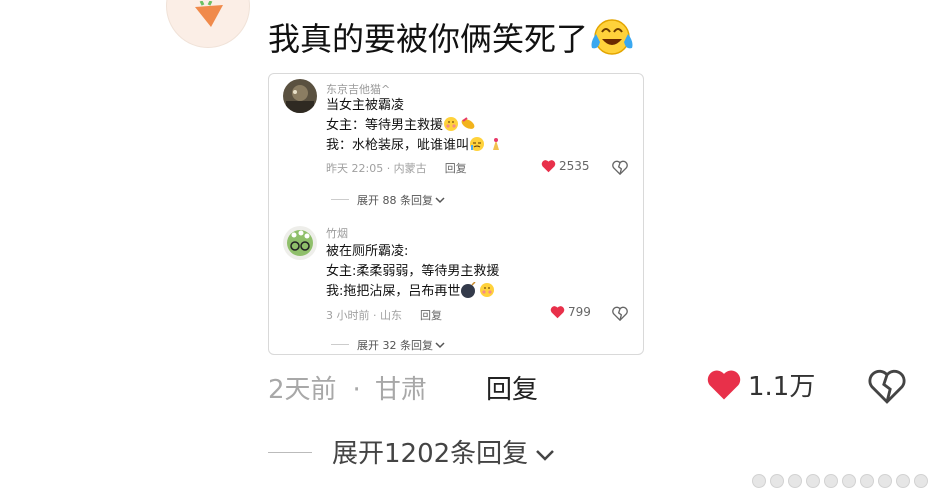 This screenshot has height=503, width=934. What do you see at coordinates (565, 166) in the screenshot?
I see `like-button: 2535` at bounding box center [565, 166].